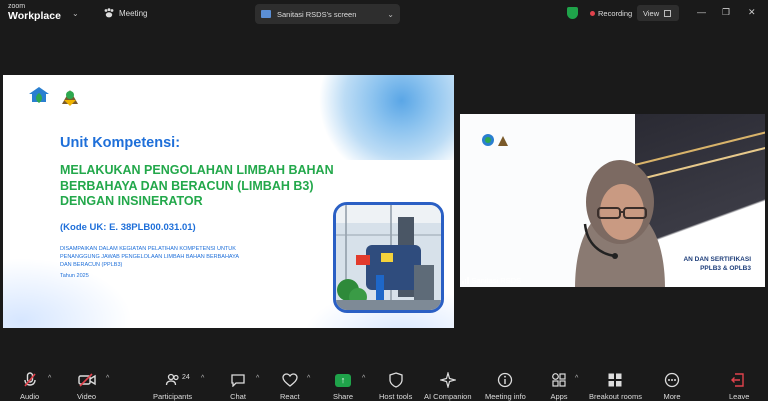  I want to click on more-button: More, so click(672, 386).